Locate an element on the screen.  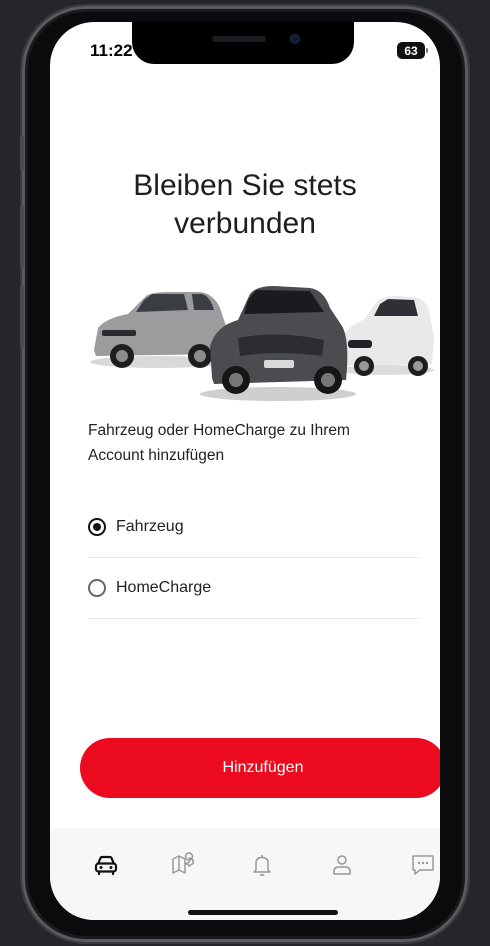
option-label: HomeCharge is located at coordinates (164, 587).